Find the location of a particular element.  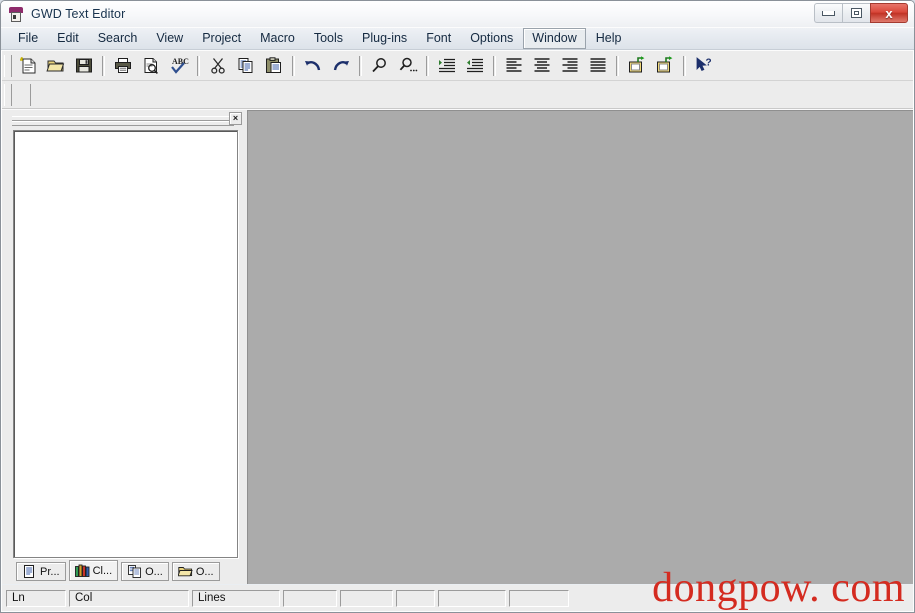

menu-item-search: Search is located at coordinates (118, 38).